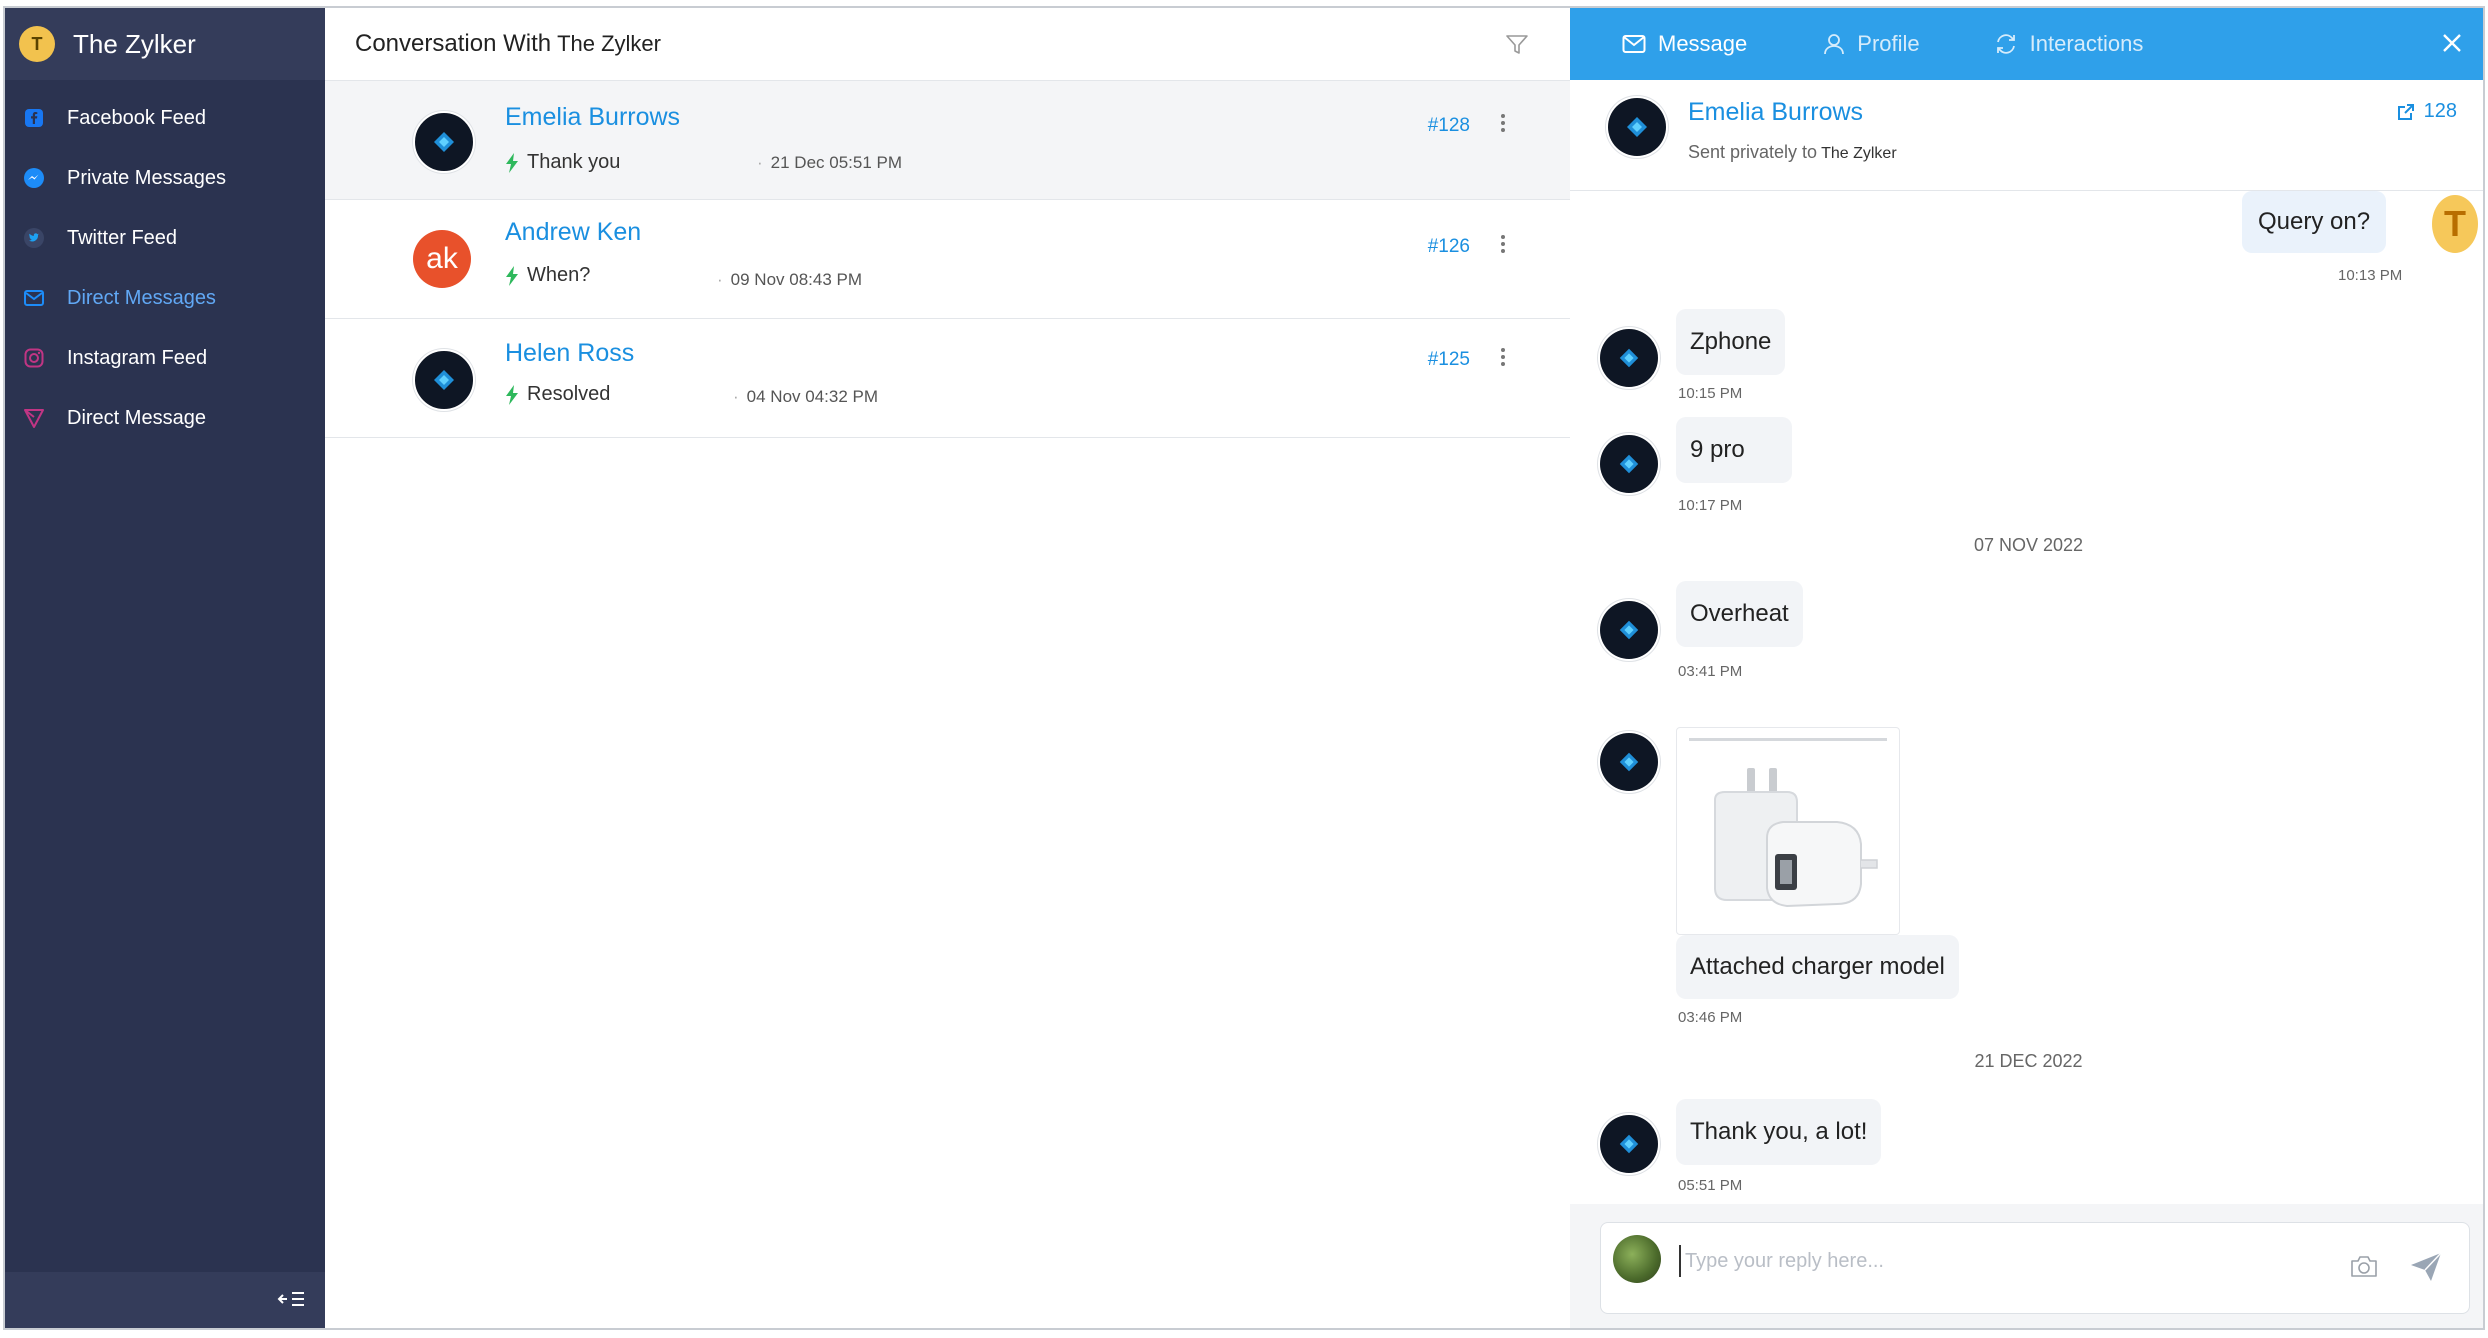 This screenshot has height=1338, width=2488. Describe the element at coordinates (1637, 1259) in the screenshot. I see `agent-photo-avatar` at that location.